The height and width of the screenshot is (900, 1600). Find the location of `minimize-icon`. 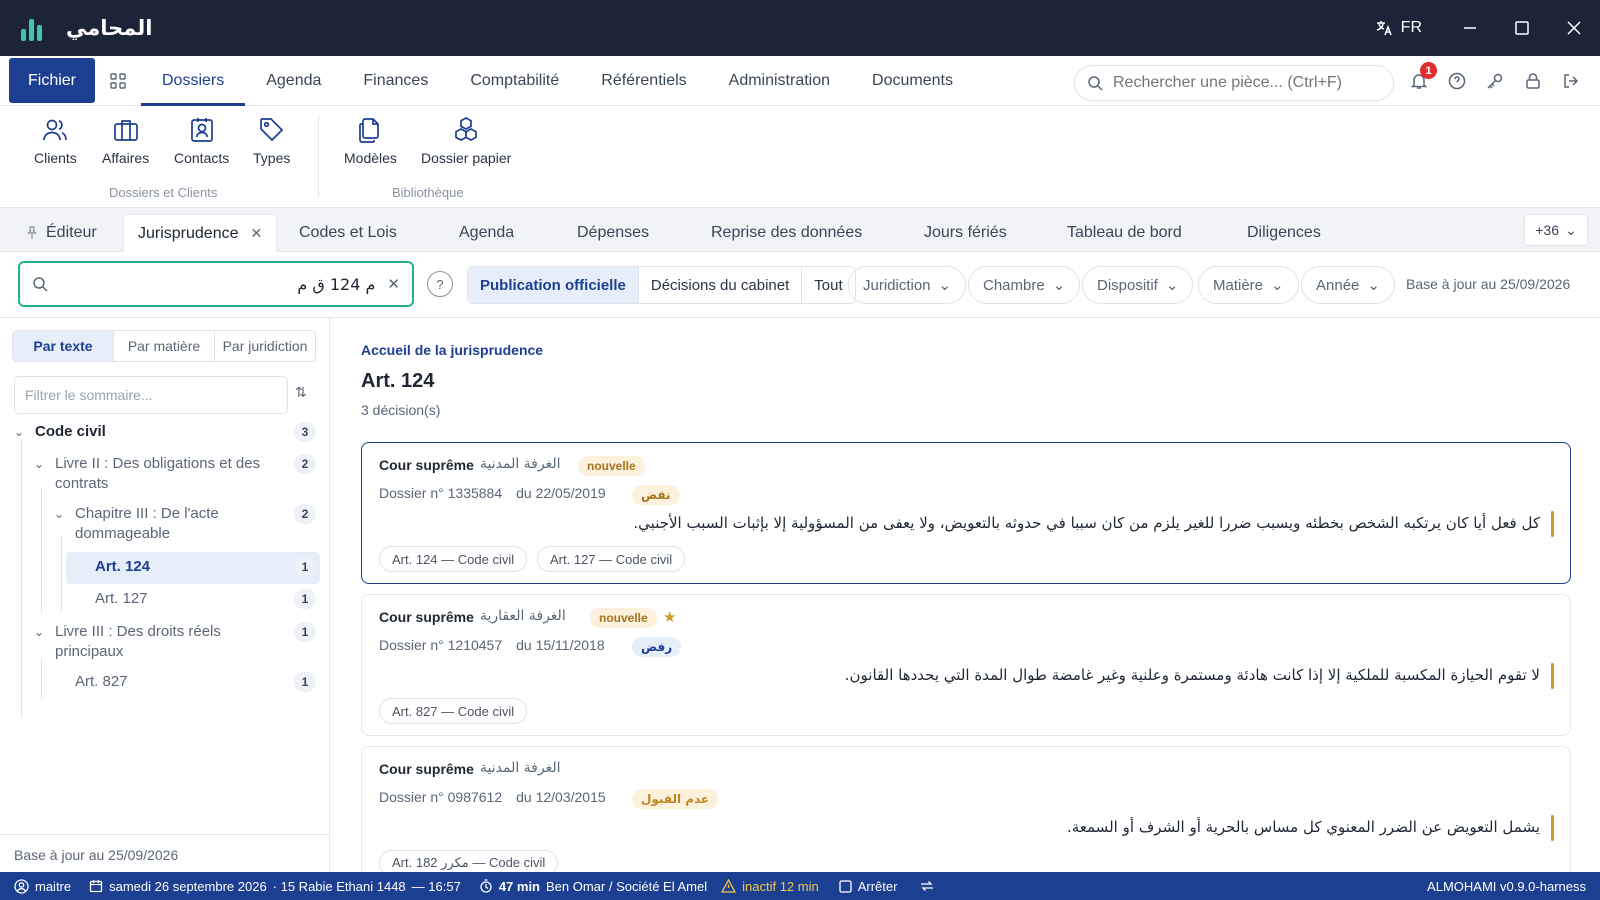

minimize-icon is located at coordinates (1470, 28).